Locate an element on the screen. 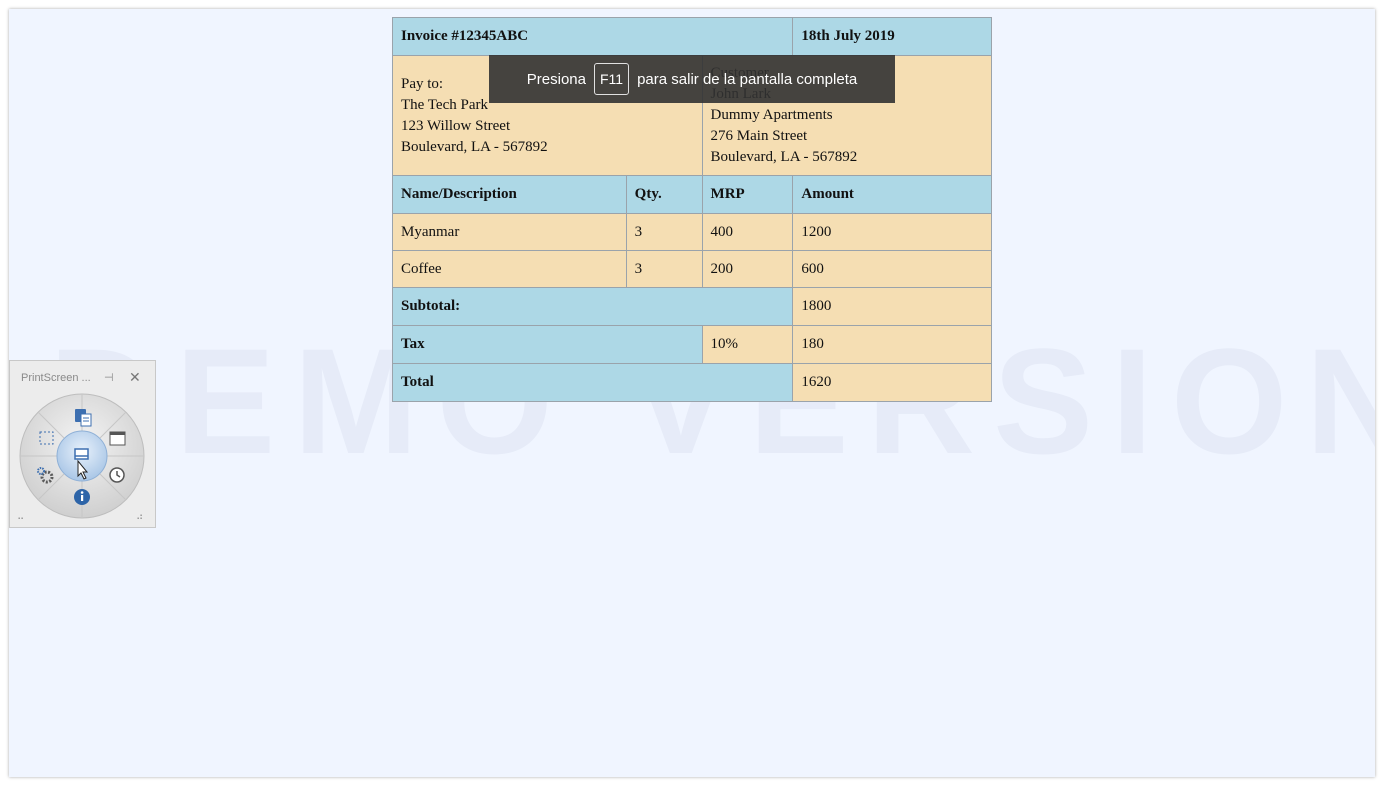 The width and height of the screenshot is (1383, 785). customer-line: 276 Main Street is located at coordinates (759, 136).